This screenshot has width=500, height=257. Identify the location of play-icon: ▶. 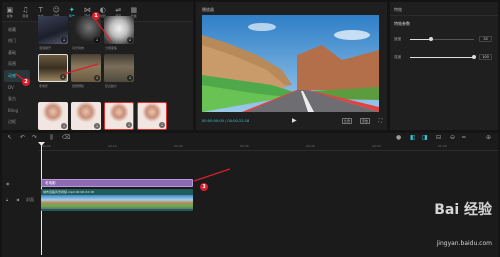
(294, 120).